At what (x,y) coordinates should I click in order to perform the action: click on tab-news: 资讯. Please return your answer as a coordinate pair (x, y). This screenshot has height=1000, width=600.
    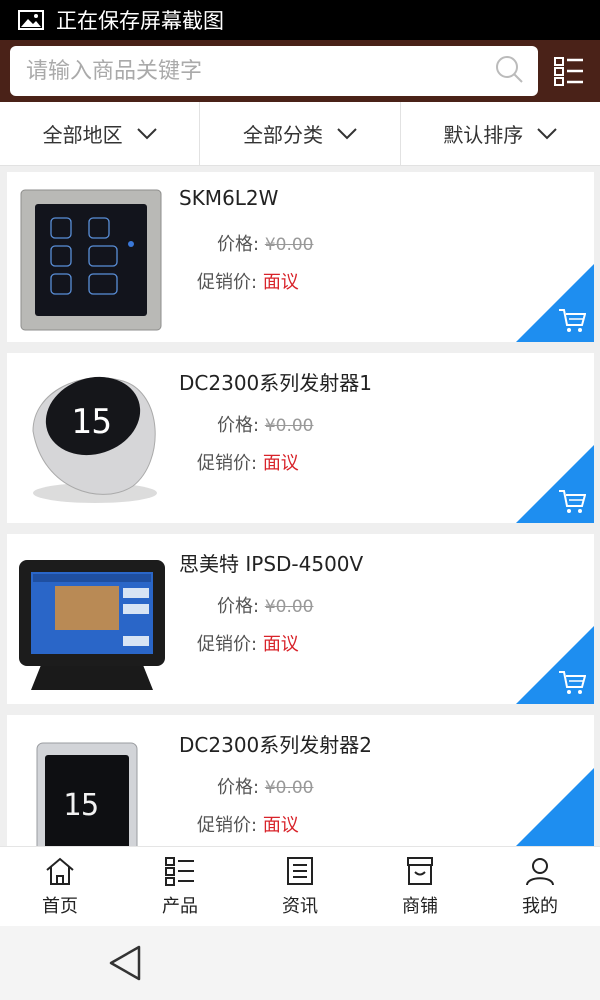
    Looking at the image, I should click on (300, 886).